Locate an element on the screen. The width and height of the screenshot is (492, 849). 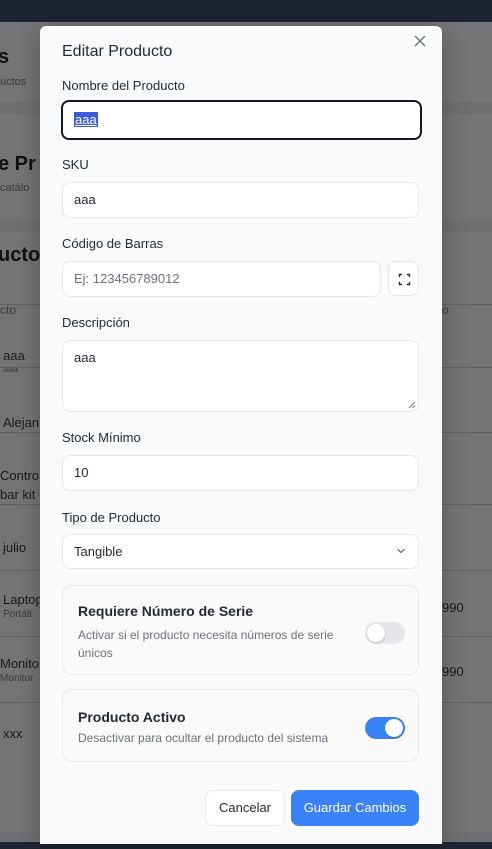
description-textarea: aaa is located at coordinates (240, 376).